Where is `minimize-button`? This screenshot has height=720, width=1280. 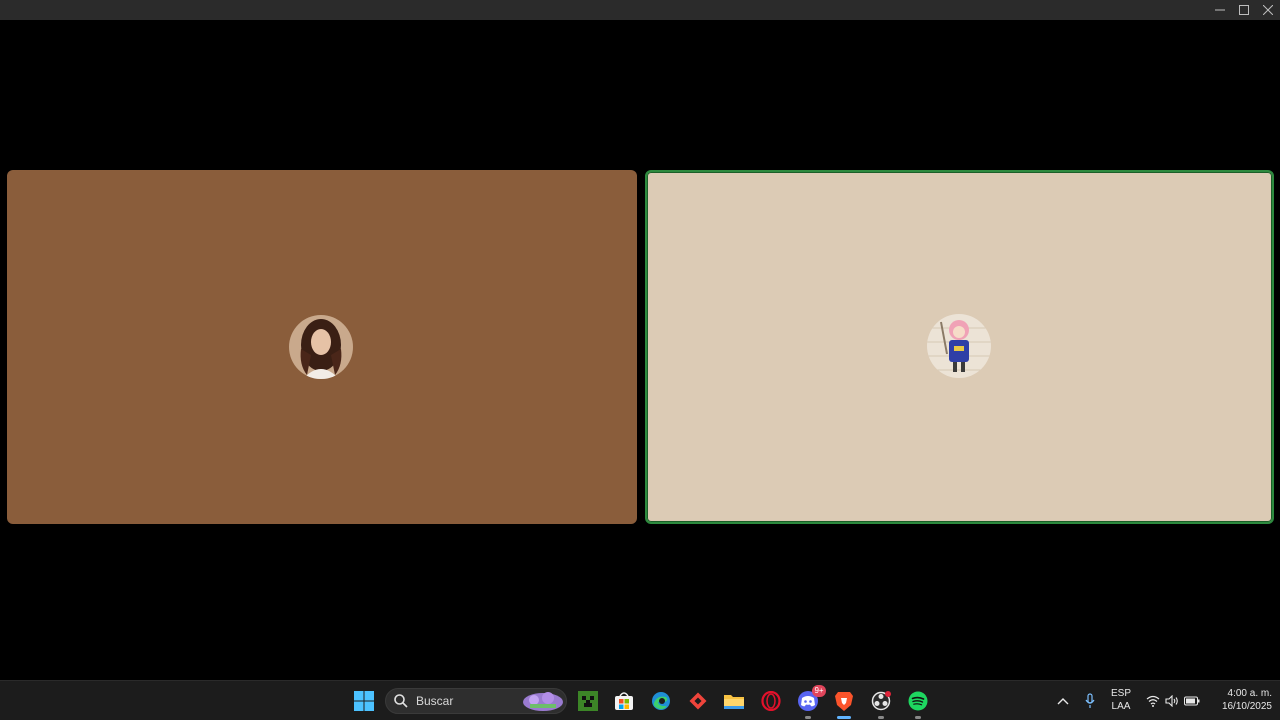 minimize-button is located at coordinates (1220, 10).